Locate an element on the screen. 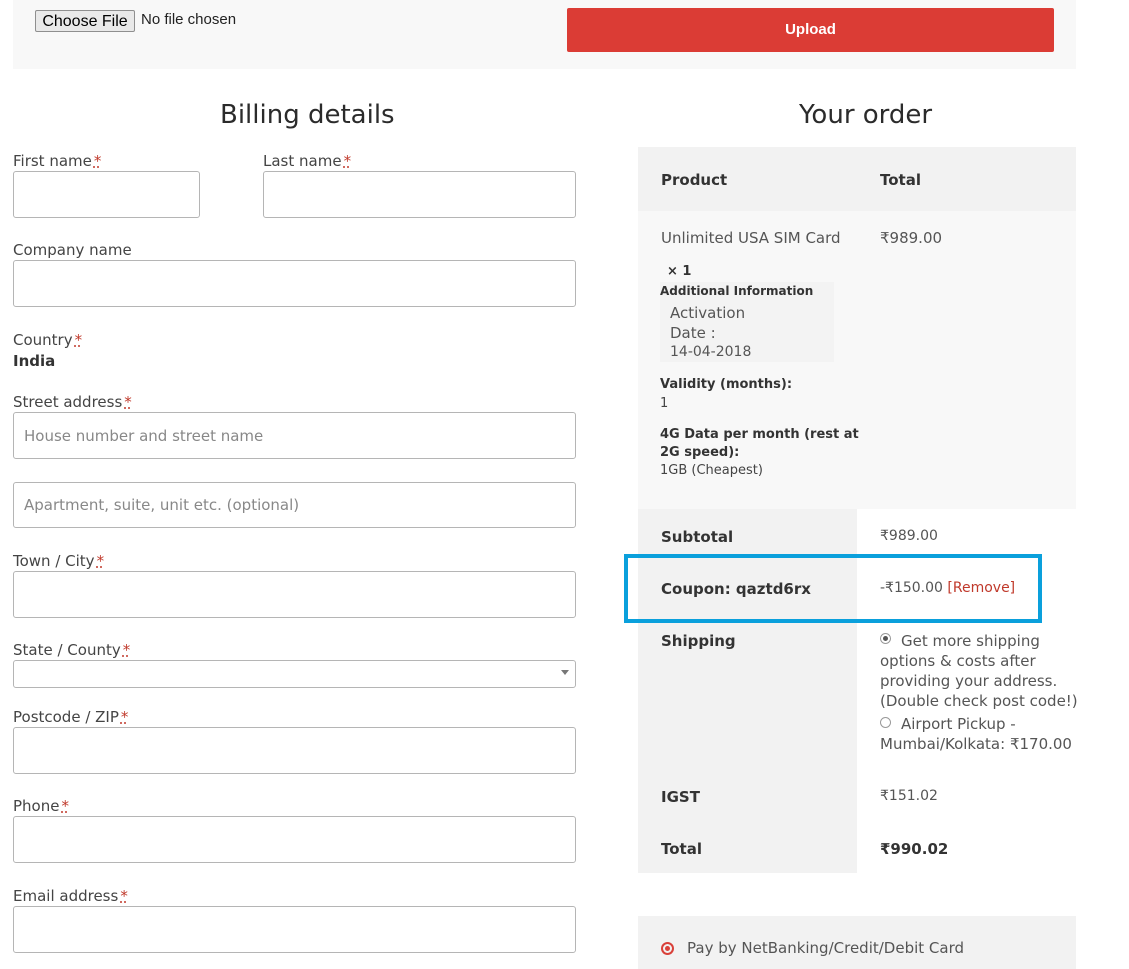  order-title: Your order is located at coordinates (866, 115).